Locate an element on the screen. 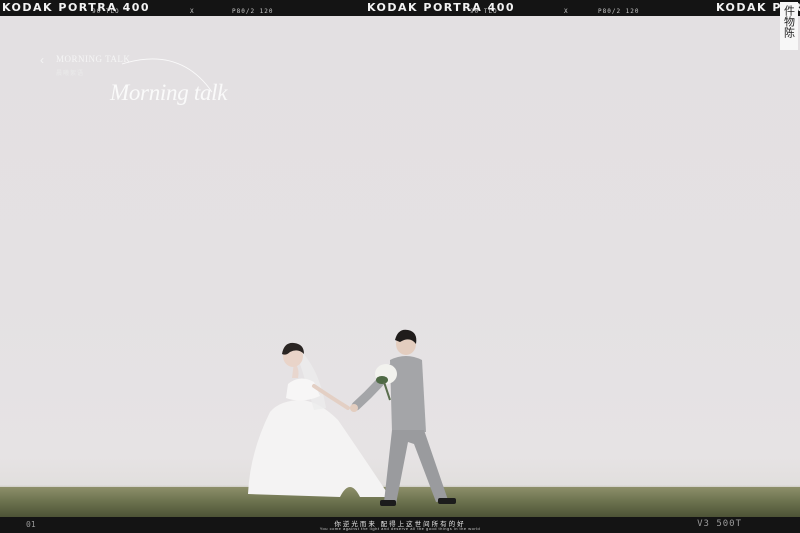 This screenshot has height=533, width=800. overlay-title: Morning talk is located at coordinates (169, 92).